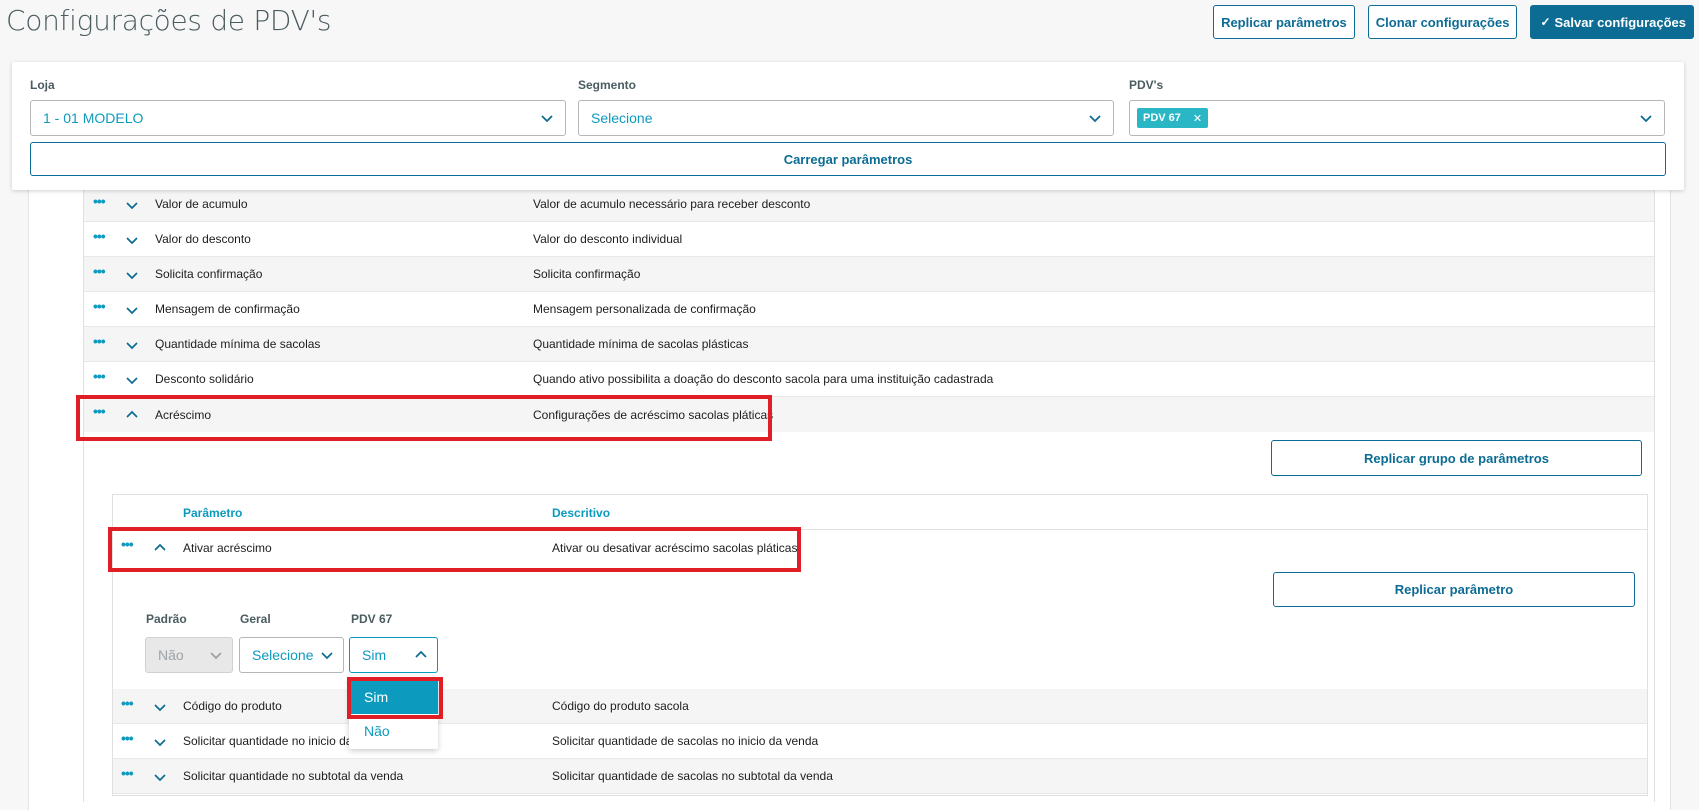  What do you see at coordinates (374, 655) in the screenshot?
I see `pdv-value: Sim` at bounding box center [374, 655].